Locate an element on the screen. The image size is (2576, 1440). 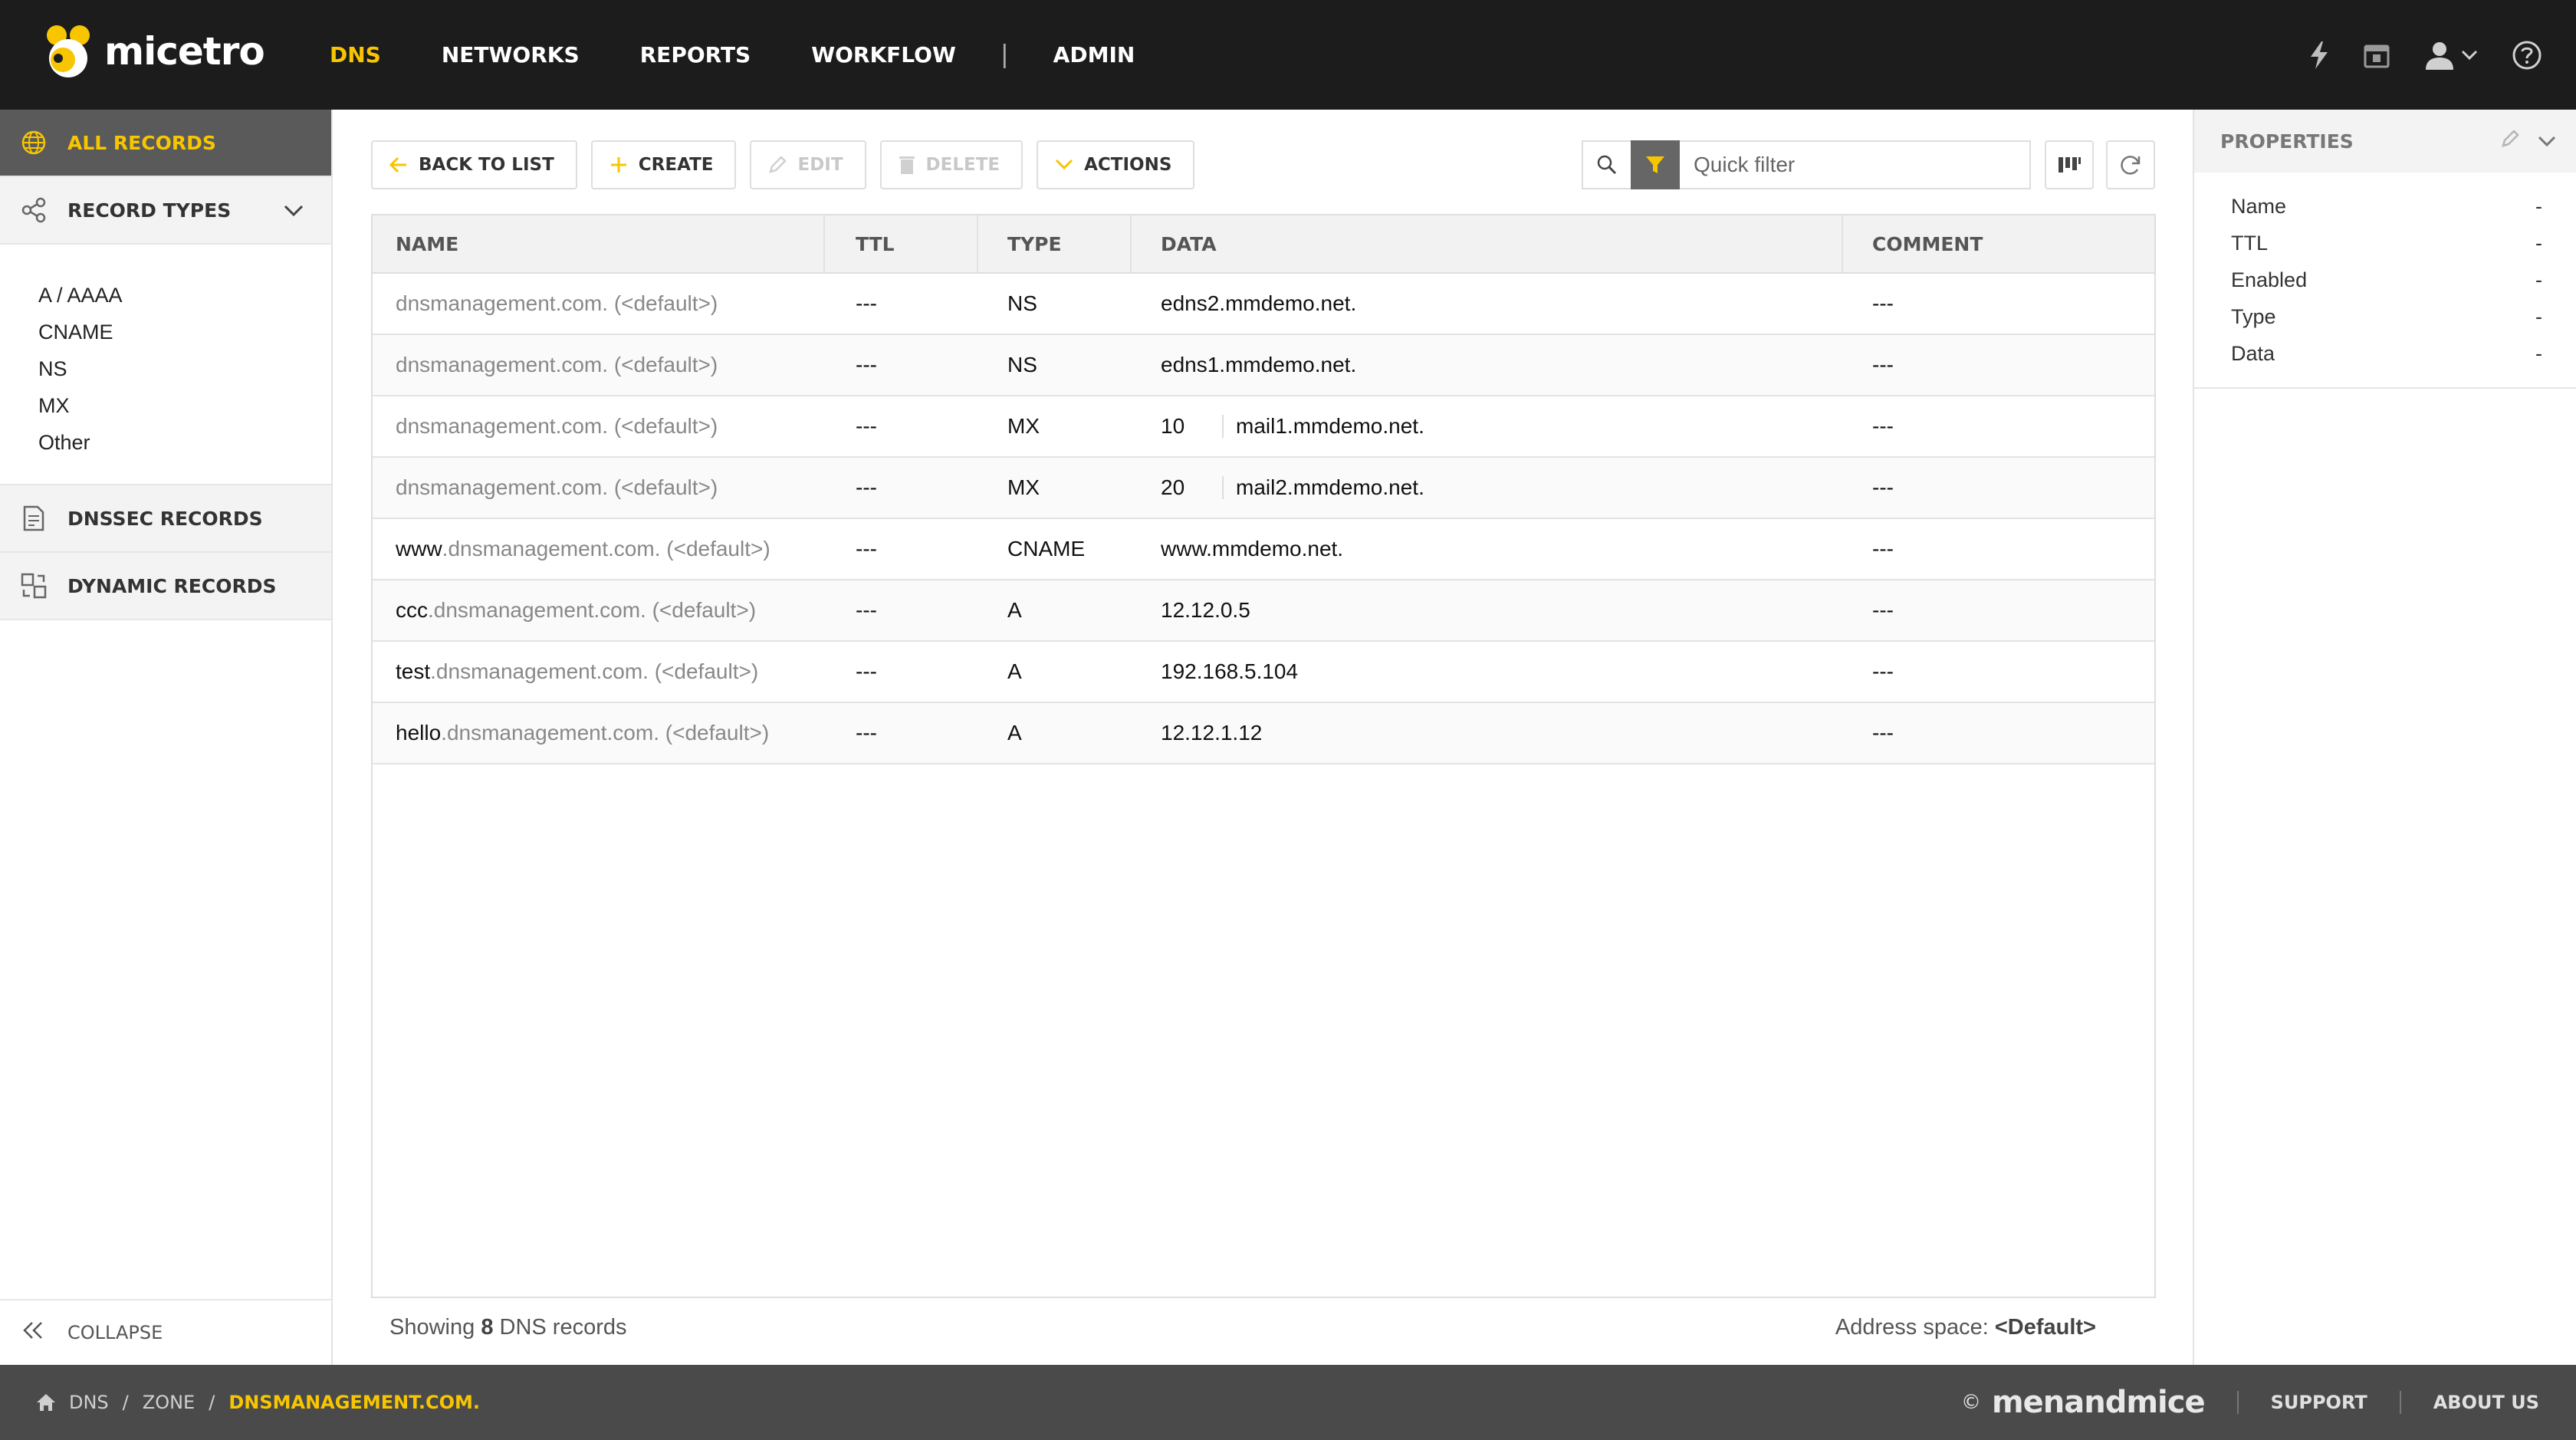
property-row: Enabled - is located at coordinates (2387, 279).